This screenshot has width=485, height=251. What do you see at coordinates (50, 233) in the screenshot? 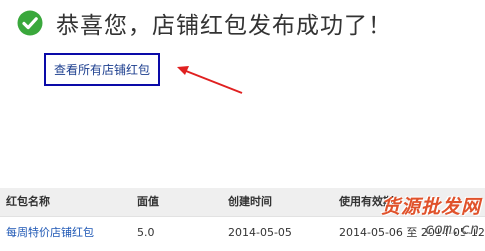
I see `red-packet-name-link: 每周特价店铺红包` at bounding box center [50, 233].